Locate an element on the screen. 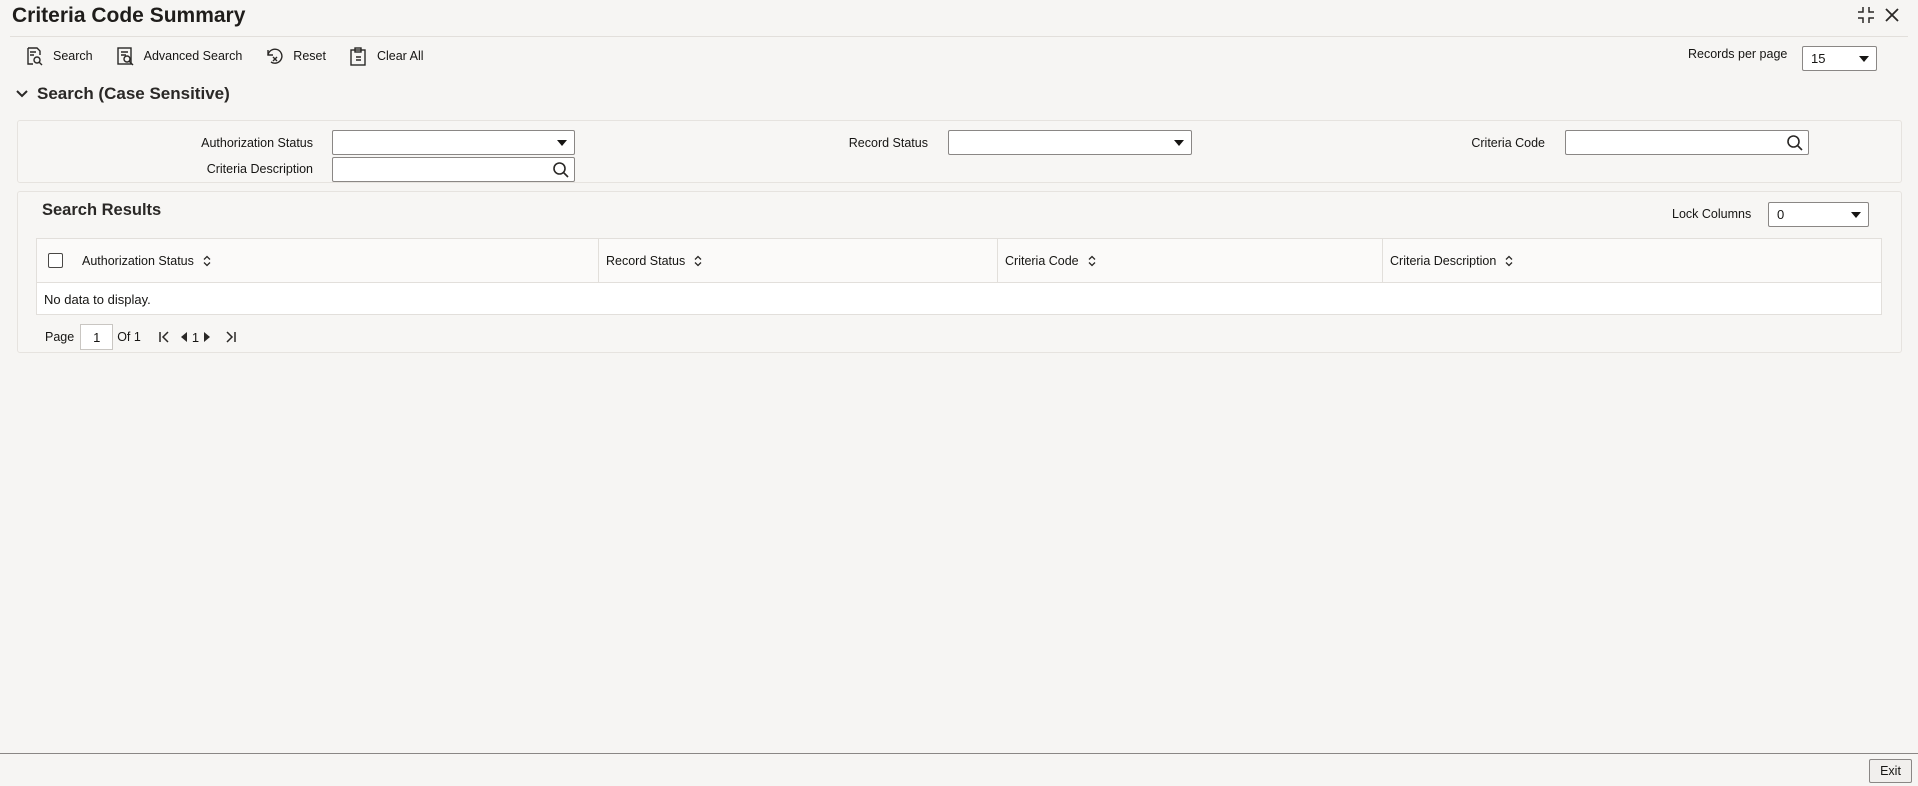  first-page-icon is located at coordinates (164, 337).